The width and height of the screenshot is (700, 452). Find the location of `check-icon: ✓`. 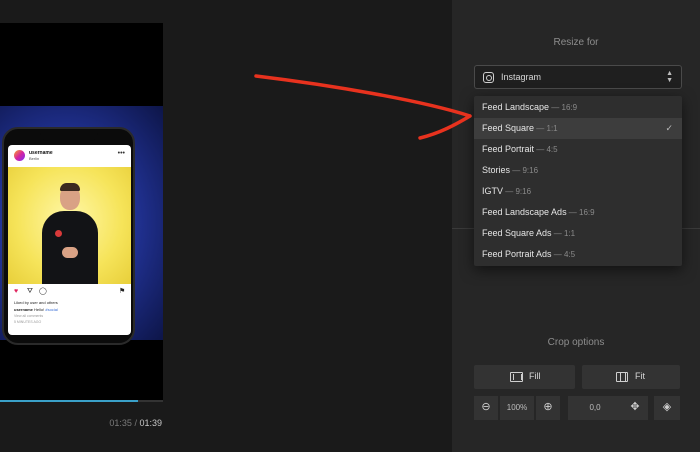

check-icon: ✓ is located at coordinates (669, 128).